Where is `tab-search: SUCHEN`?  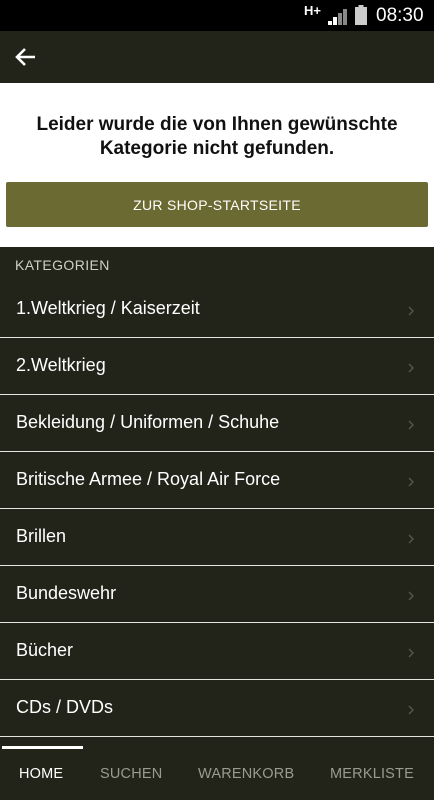 tab-search: SUCHEN is located at coordinates (131, 774).